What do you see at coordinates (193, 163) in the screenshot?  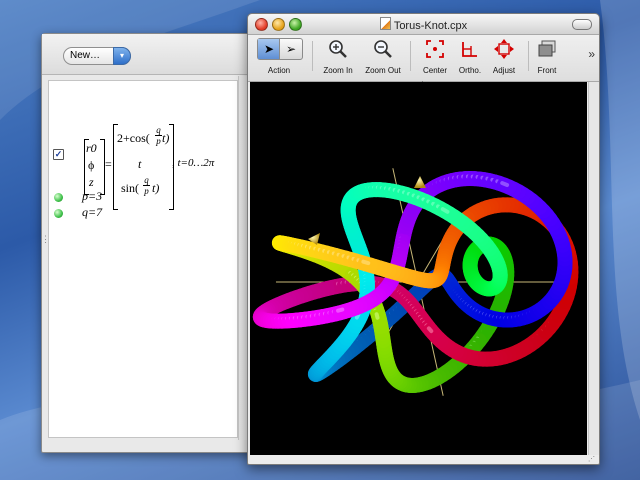 I see `parameter-range: , t=0…2π` at bounding box center [193, 163].